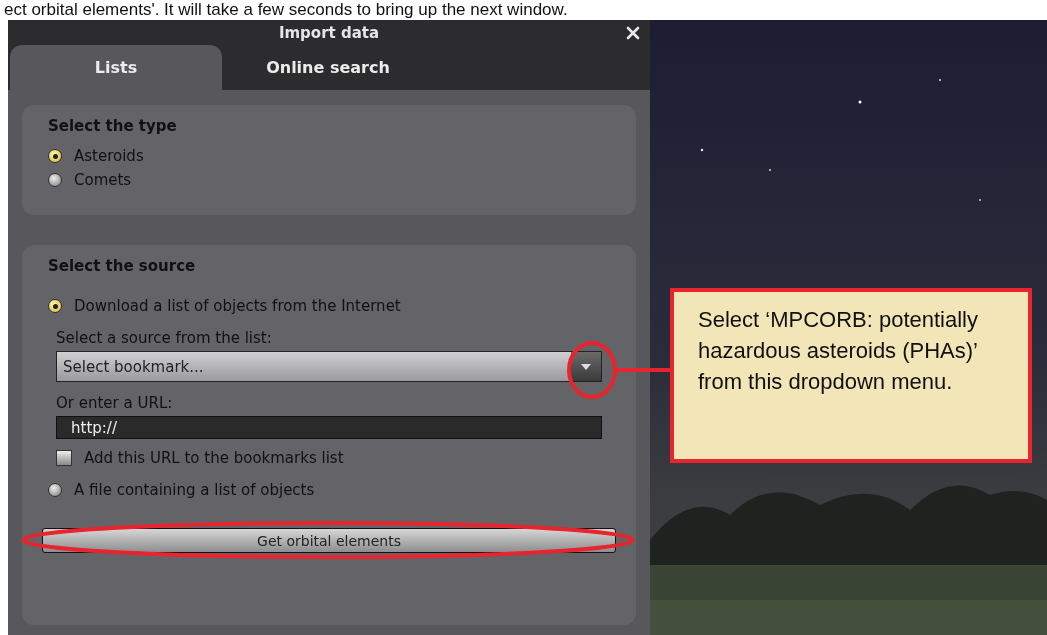 The image size is (1047, 635). I want to click on tab: Online search, so click(328, 67).